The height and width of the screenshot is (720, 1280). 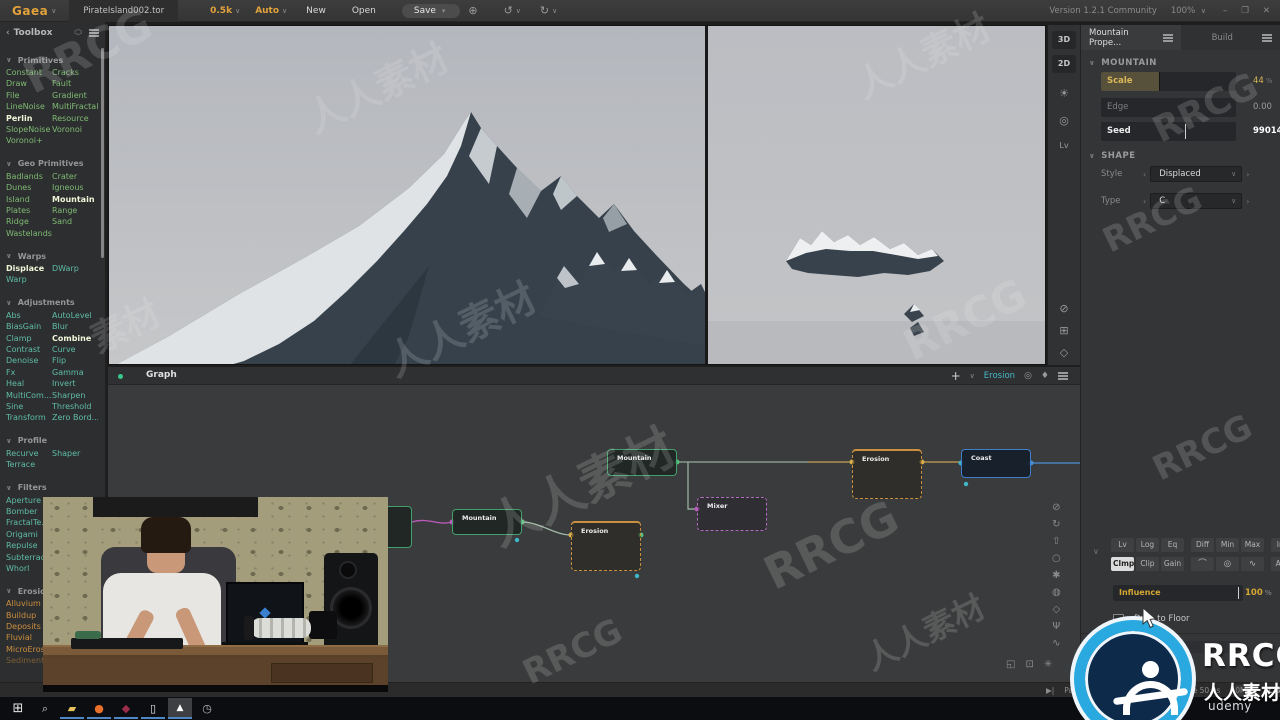 What do you see at coordinates (1045, 376) in the screenshot?
I see `flame-icon: ♦` at bounding box center [1045, 376].